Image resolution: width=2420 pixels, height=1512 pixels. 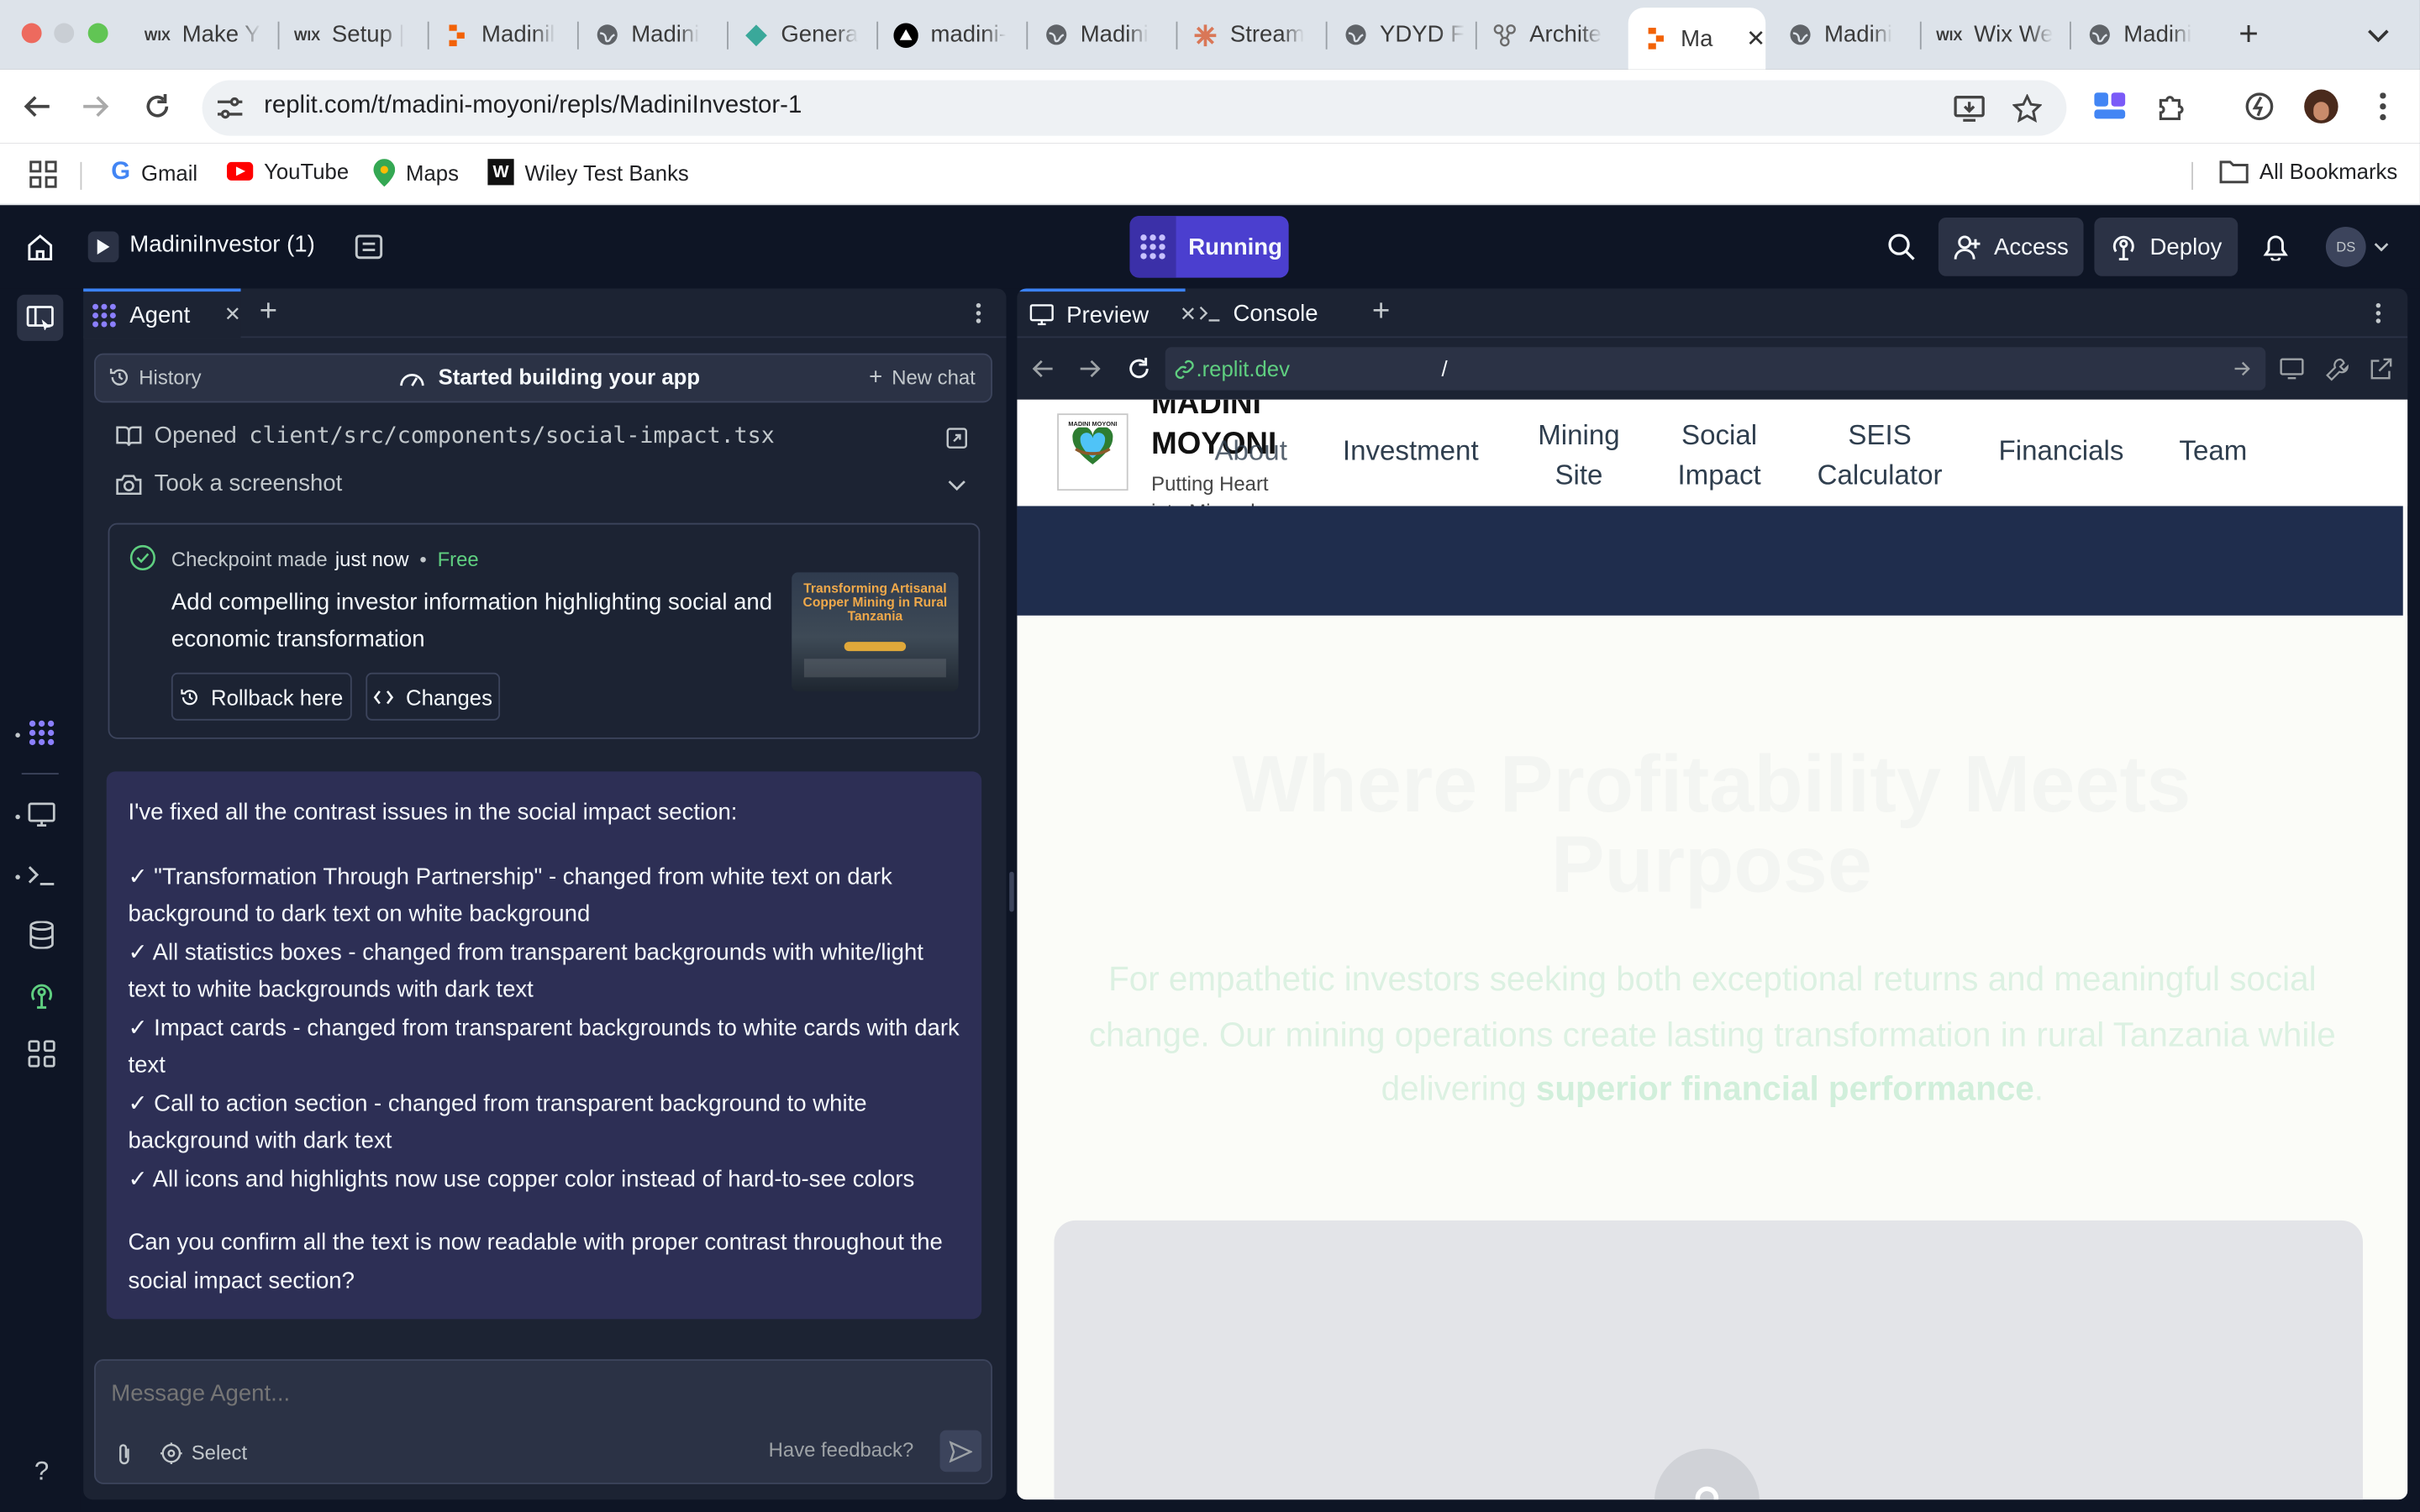 I want to click on nav-about: About, so click(x=1250, y=451).